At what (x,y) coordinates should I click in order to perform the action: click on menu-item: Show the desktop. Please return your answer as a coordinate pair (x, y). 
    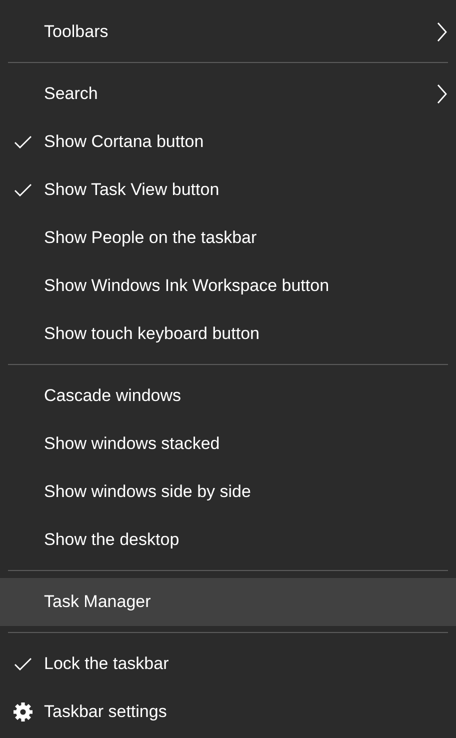
    Looking at the image, I should click on (228, 540).